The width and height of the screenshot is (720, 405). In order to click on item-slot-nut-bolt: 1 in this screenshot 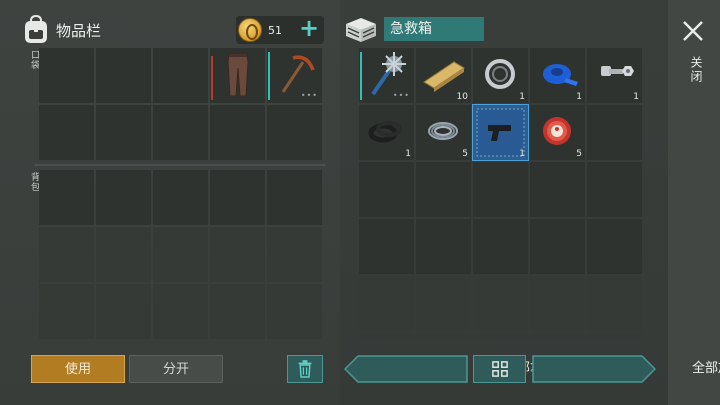, I will do `click(614, 75)`.